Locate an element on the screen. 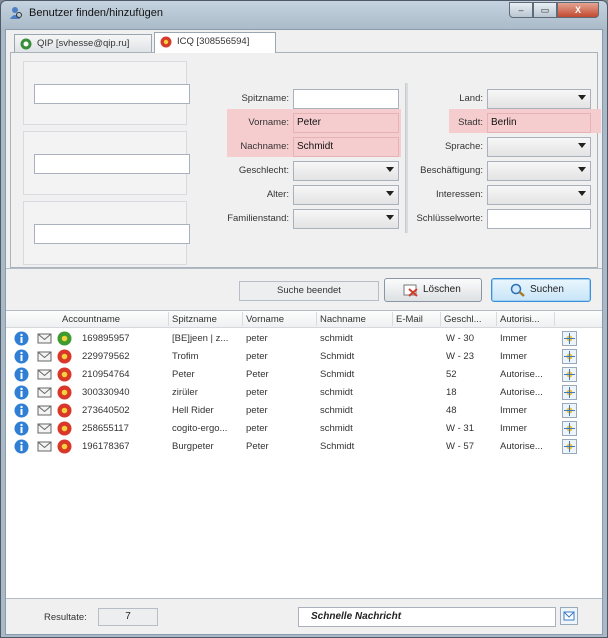  cell-nachname: Schmidt is located at coordinates (337, 356).